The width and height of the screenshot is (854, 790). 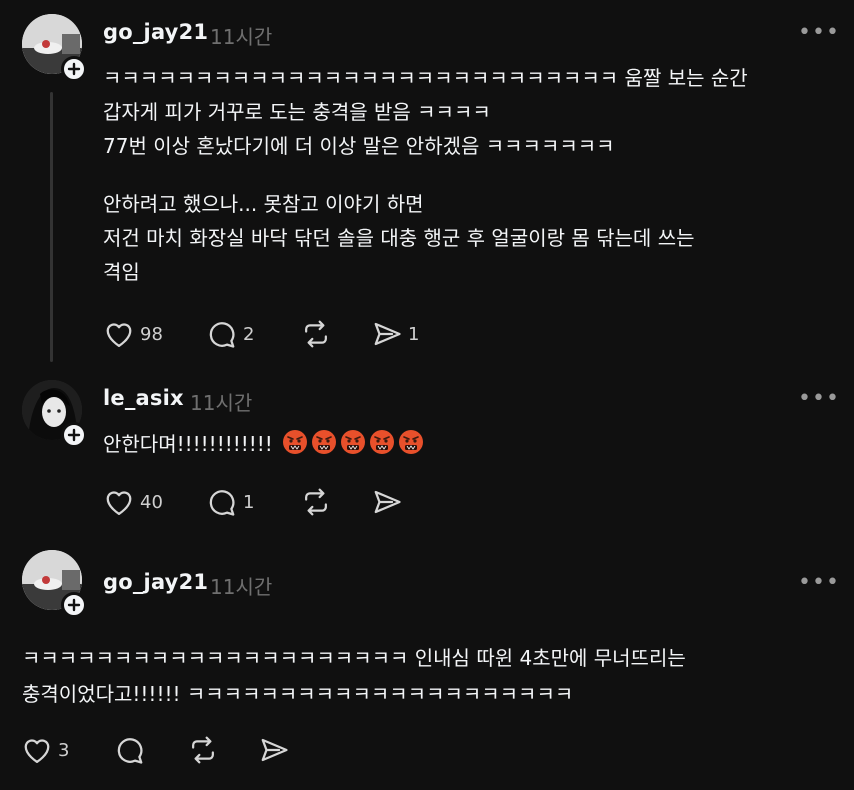 I want to click on thread-line, so click(x=51, y=227).